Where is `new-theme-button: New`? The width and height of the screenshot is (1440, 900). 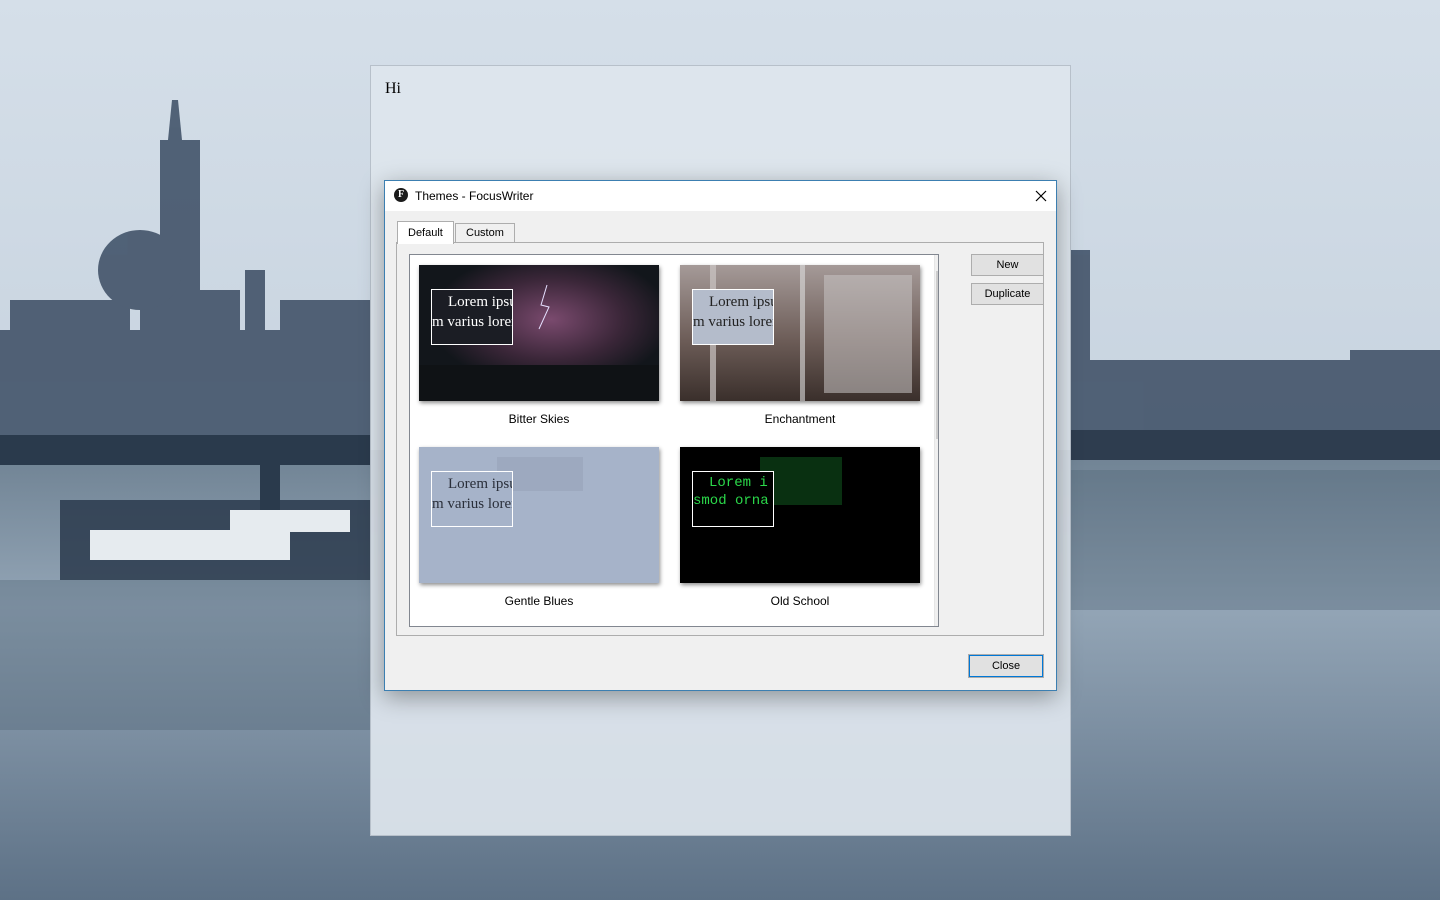 new-theme-button: New is located at coordinates (1007, 265).